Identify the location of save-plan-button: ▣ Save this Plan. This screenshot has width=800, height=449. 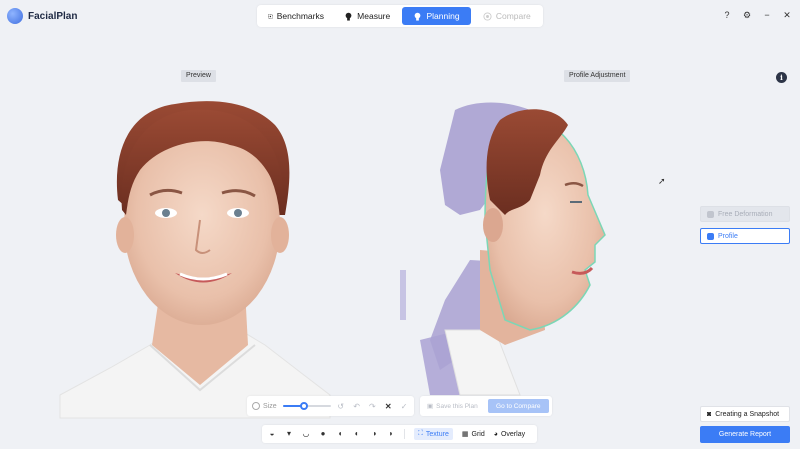
(454, 406).